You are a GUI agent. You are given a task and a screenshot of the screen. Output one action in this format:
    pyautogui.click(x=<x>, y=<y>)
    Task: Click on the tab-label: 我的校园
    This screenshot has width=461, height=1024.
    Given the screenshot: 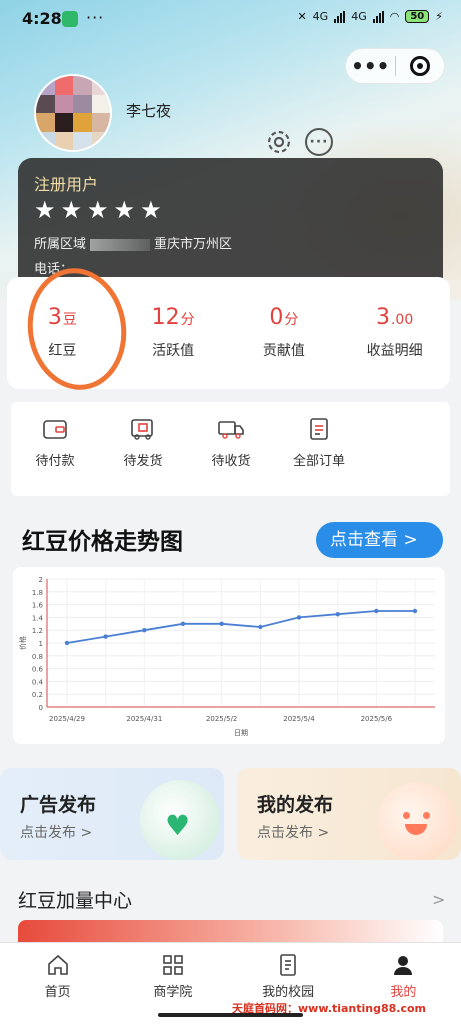 What is the action you would take?
    pyautogui.click(x=288, y=992)
    